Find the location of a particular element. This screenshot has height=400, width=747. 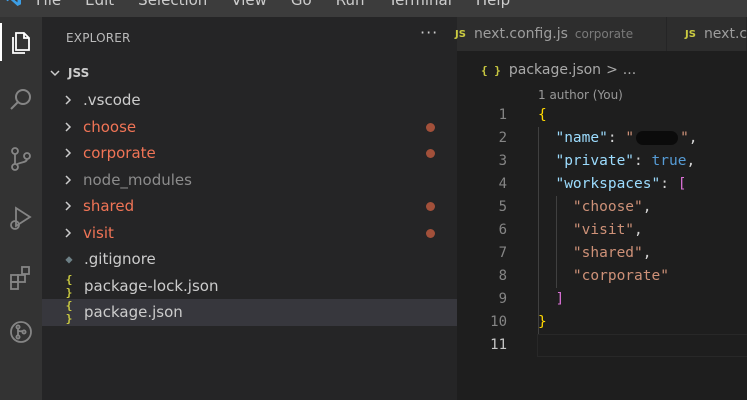

line-content: "name": " ", is located at coordinates (618, 138).